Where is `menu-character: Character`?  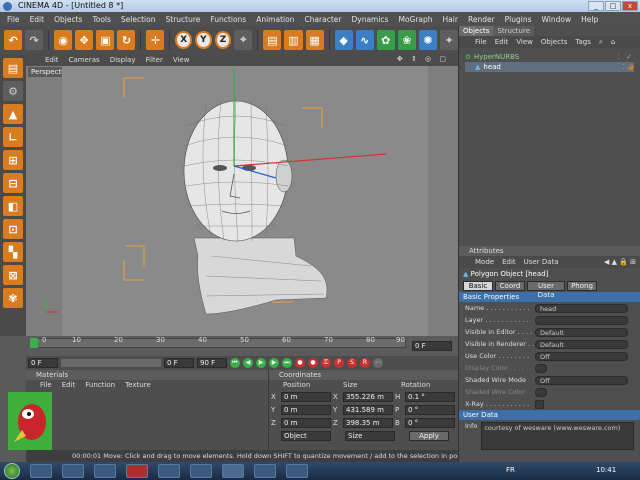 menu-character: Character is located at coordinates (322, 19).